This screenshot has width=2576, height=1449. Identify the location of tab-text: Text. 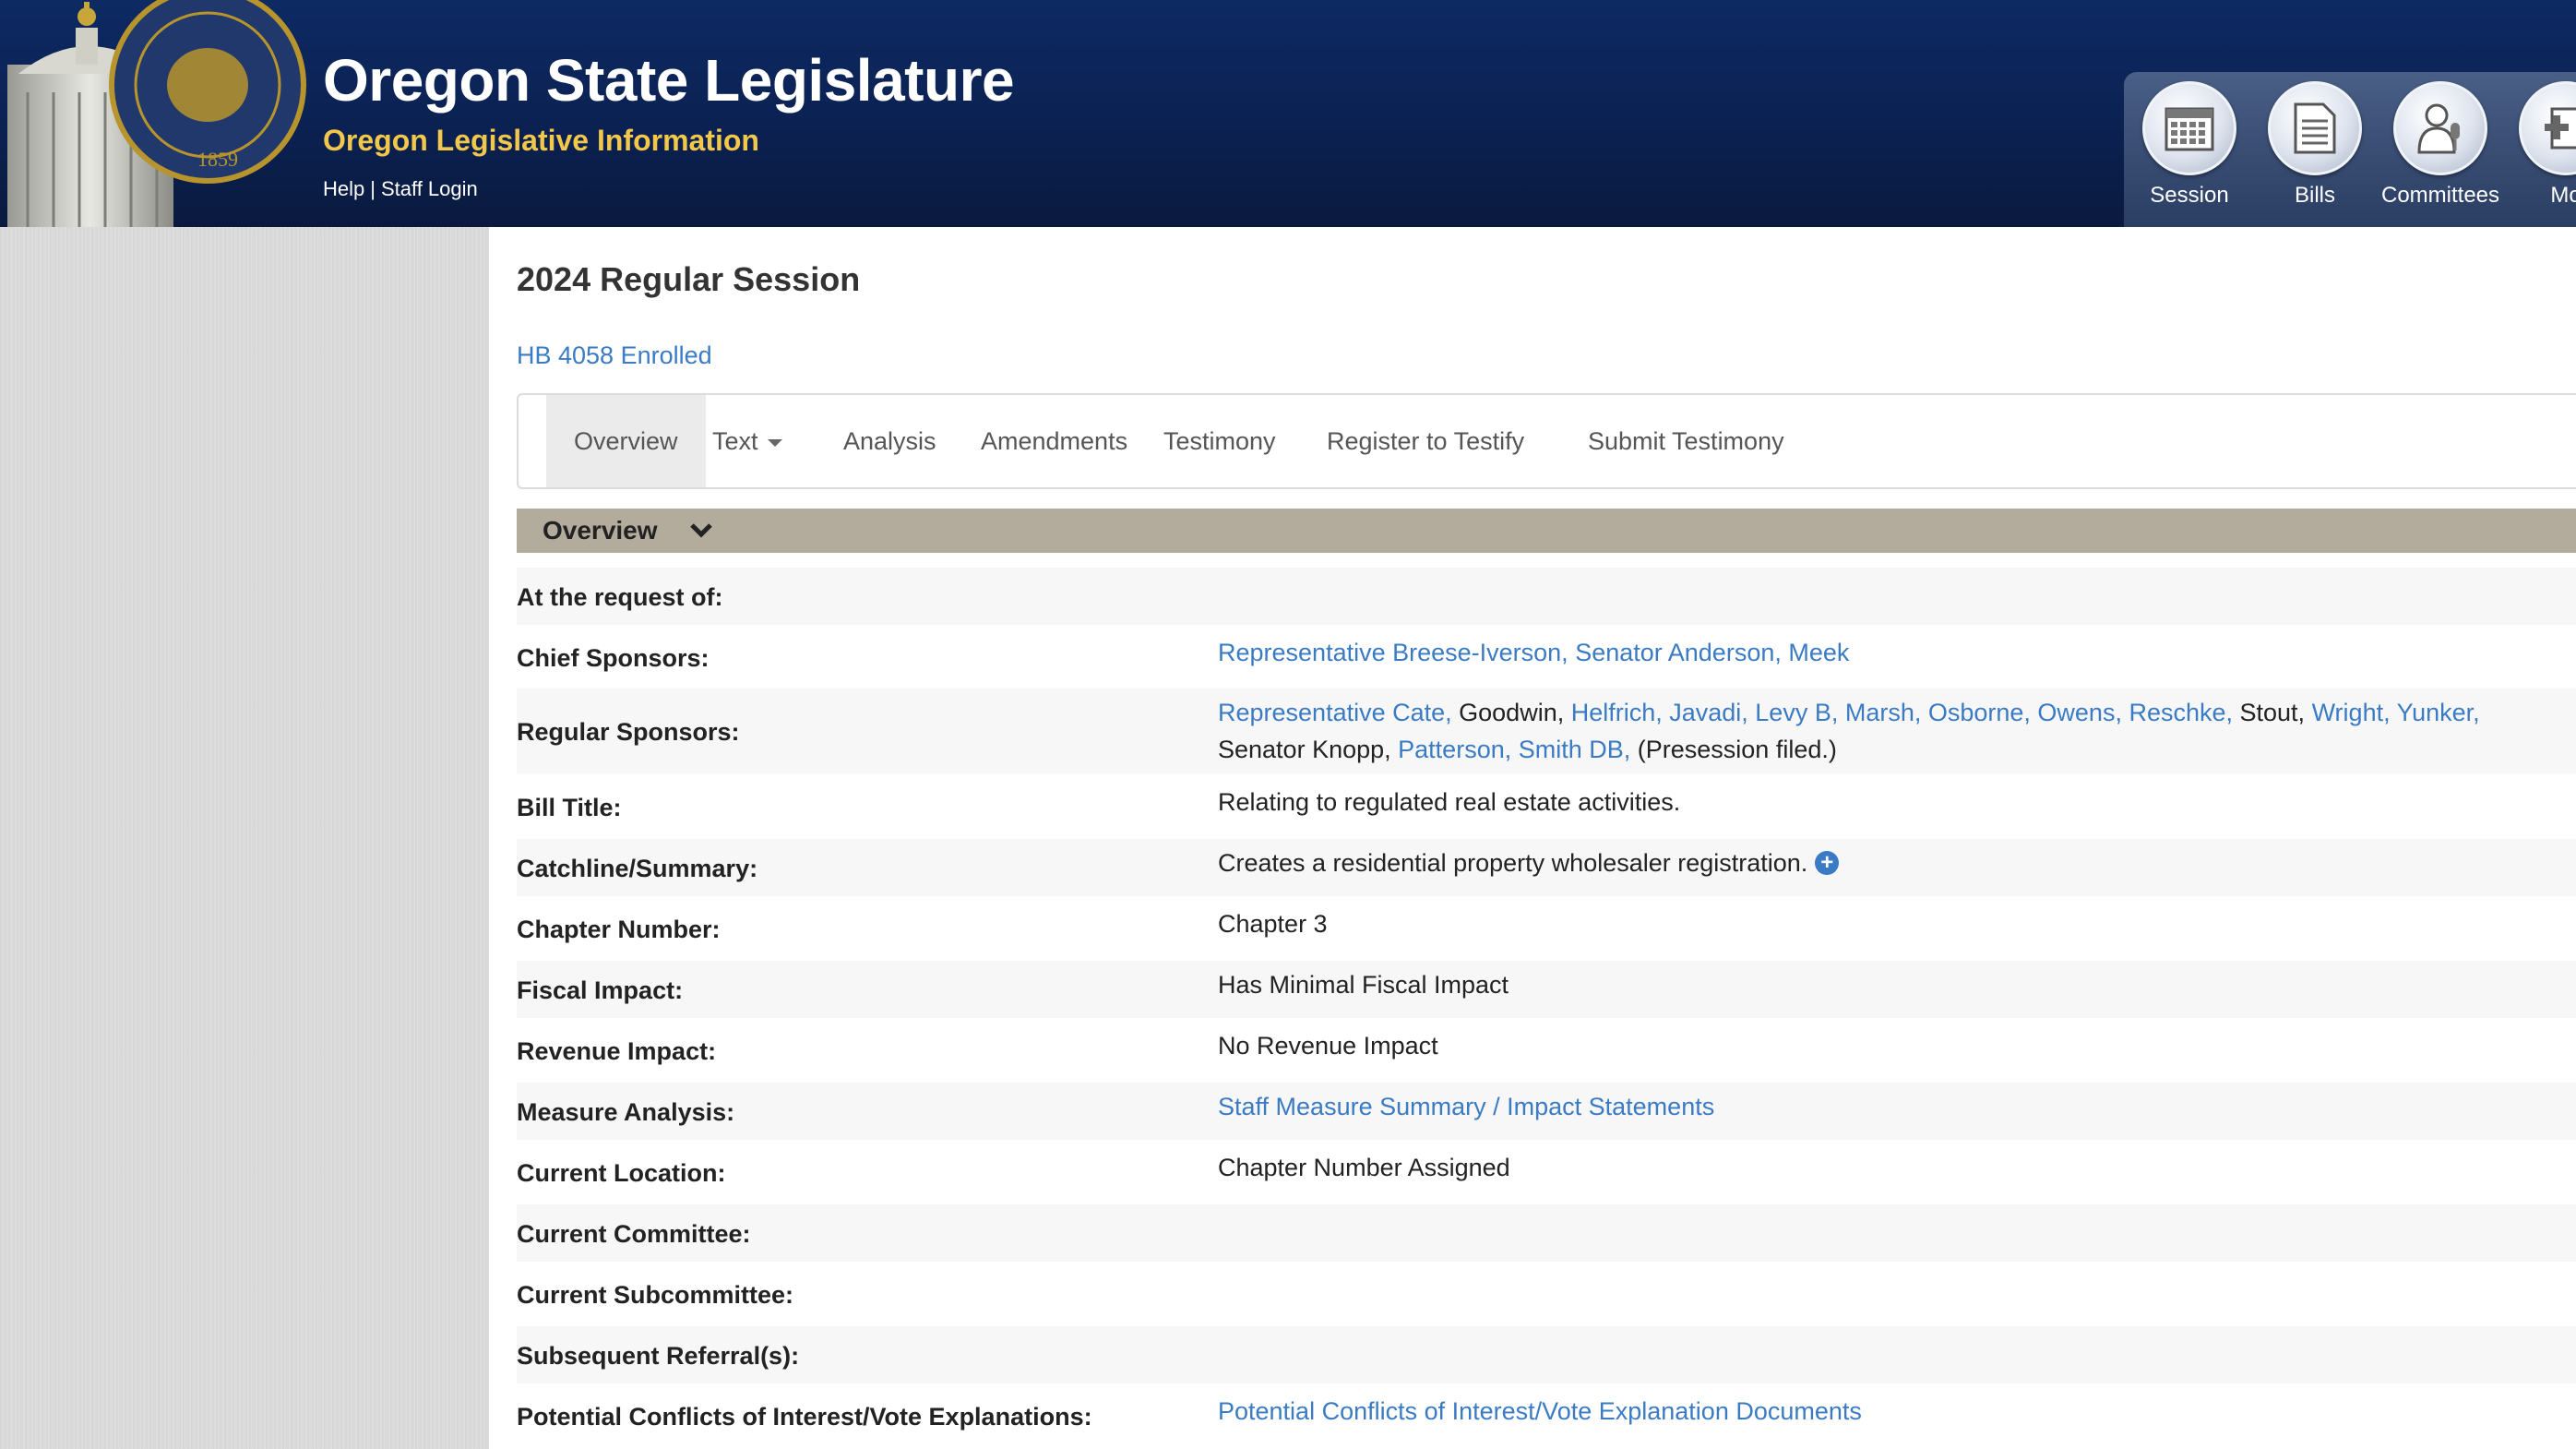
(747, 441).